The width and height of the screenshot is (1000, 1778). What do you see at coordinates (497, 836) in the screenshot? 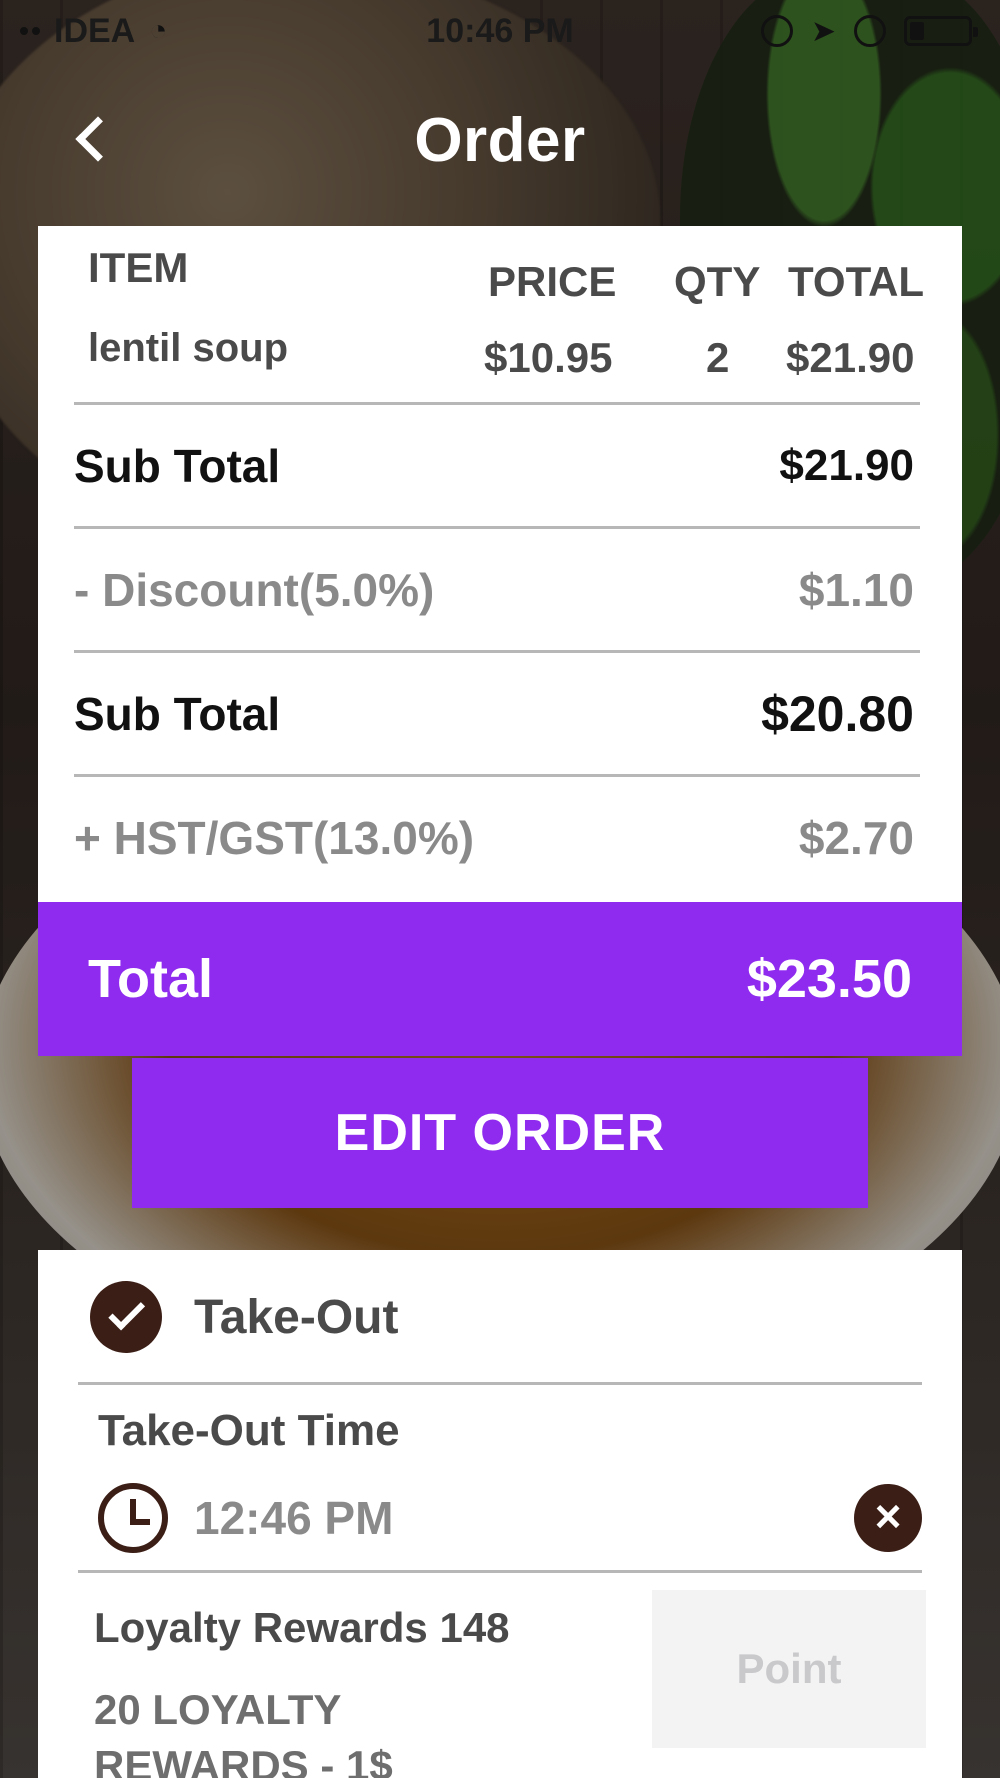
I see `tax-row: + HST/GST(13.0%) $2.70` at bounding box center [497, 836].